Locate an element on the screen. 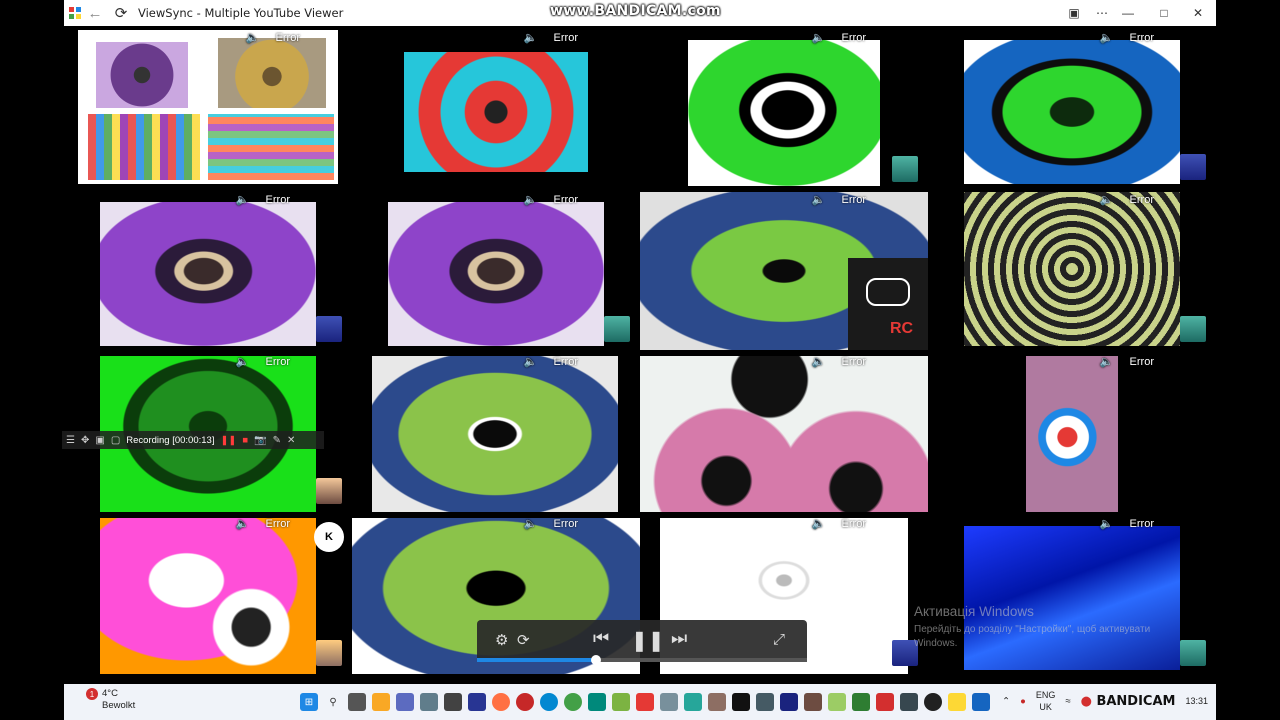 This screenshot has height=720, width=1280. youtube-icon is located at coordinates (885, 702).